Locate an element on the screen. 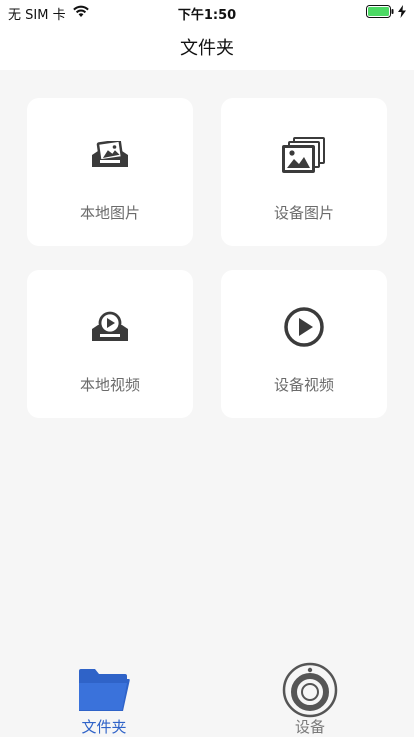 The width and height of the screenshot is (414, 737). status-time: 下午1:50 is located at coordinates (207, 15).